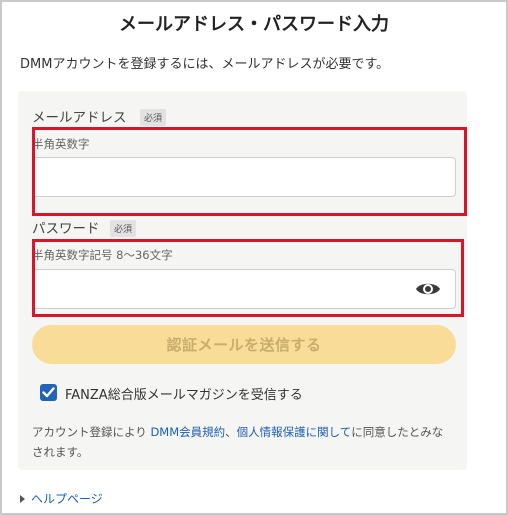 The image size is (508, 515). What do you see at coordinates (22, 498) in the screenshot?
I see `triangle-right-icon` at bounding box center [22, 498].